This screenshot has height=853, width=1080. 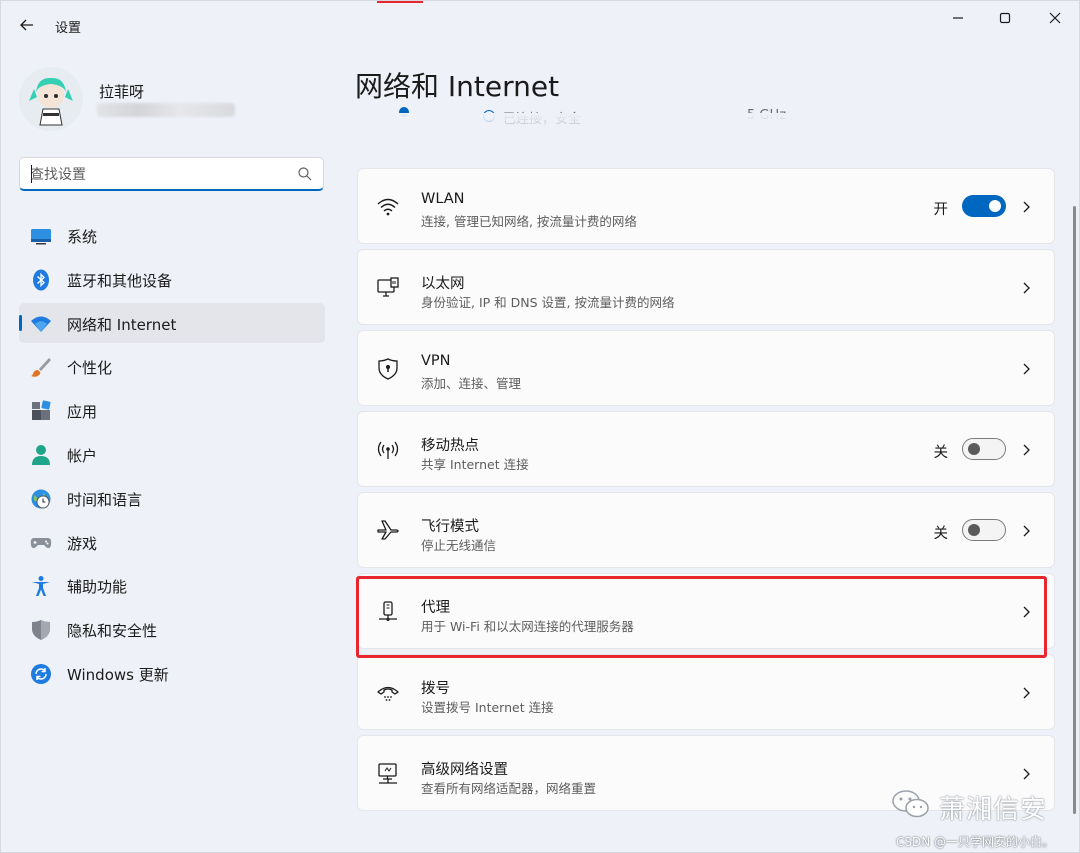 I want to click on maximize-icon, so click(x=1005, y=18).